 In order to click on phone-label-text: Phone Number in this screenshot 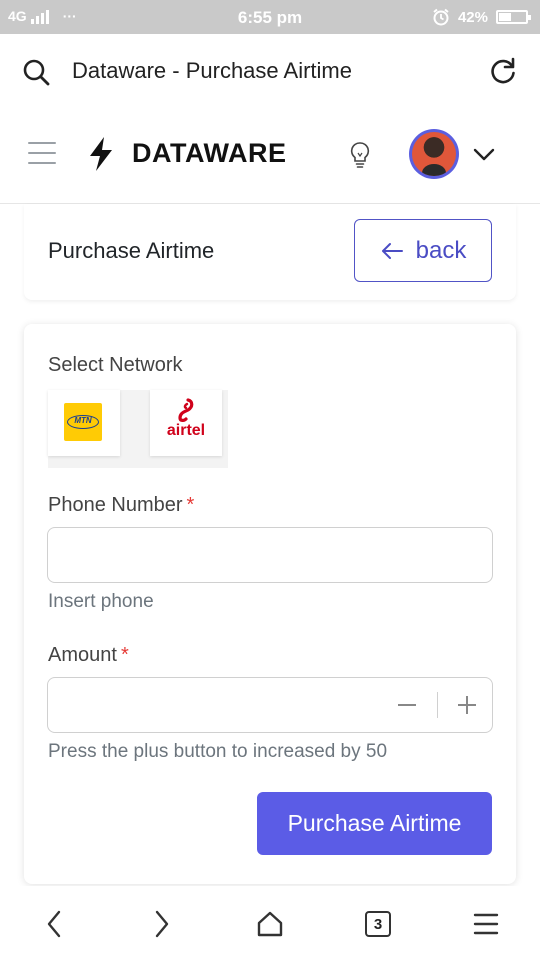, I will do `click(115, 505)`.